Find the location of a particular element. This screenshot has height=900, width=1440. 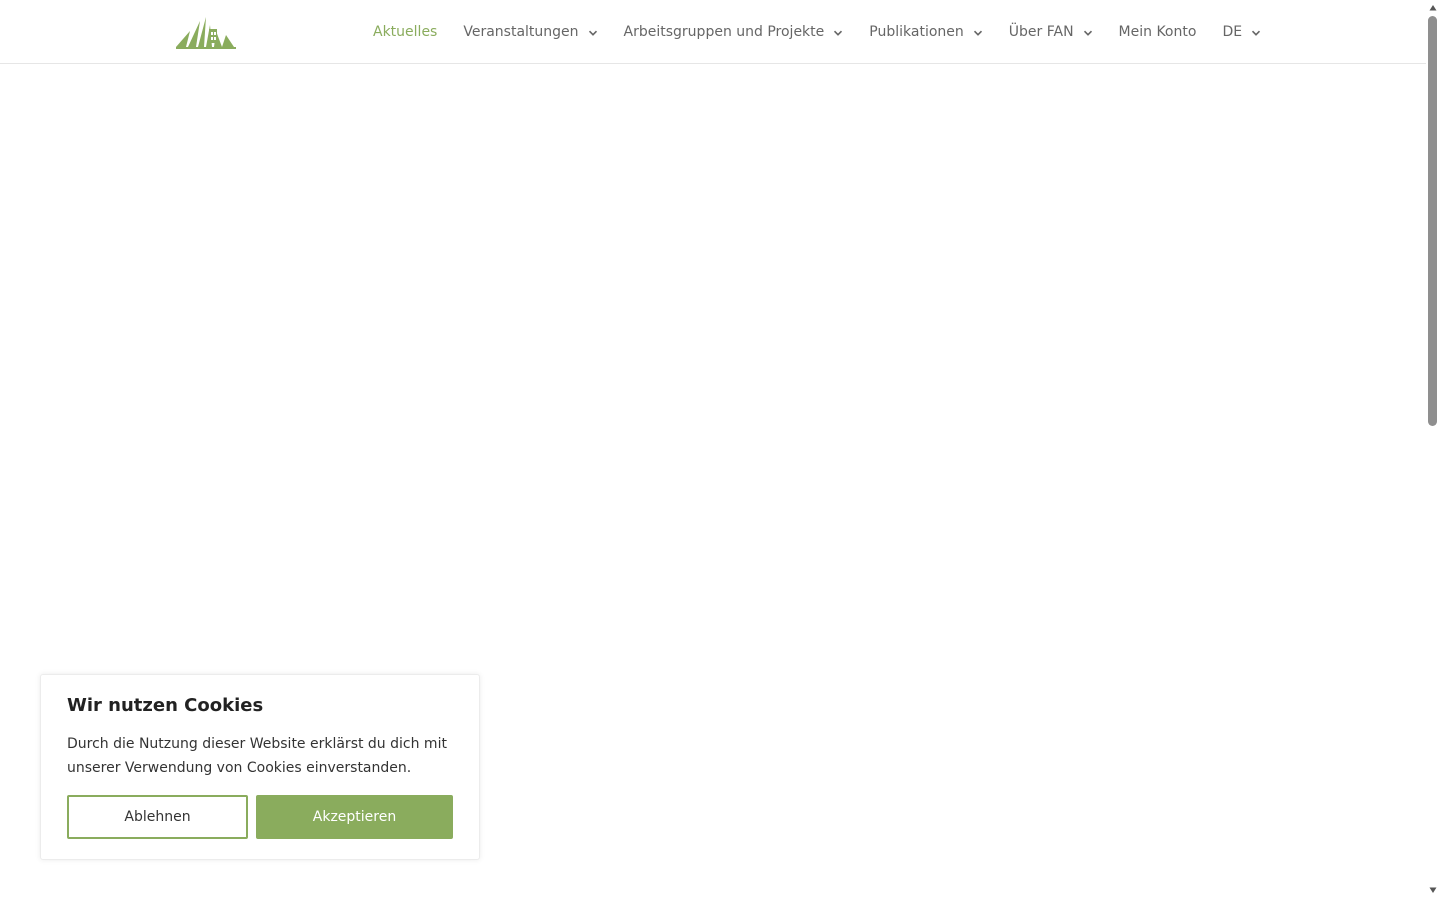

nav-item-publikationen: Publikationen is located at coordinates (925, 32).